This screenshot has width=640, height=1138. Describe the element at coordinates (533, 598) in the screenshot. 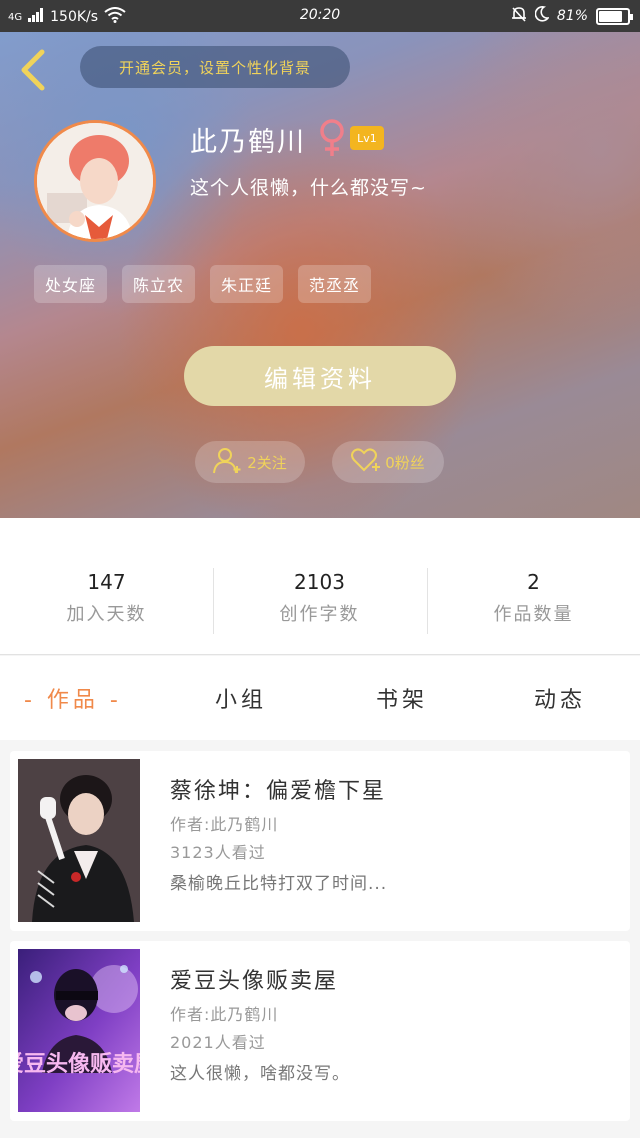

I see `stat-works-count: 2 作品数量` at that location.